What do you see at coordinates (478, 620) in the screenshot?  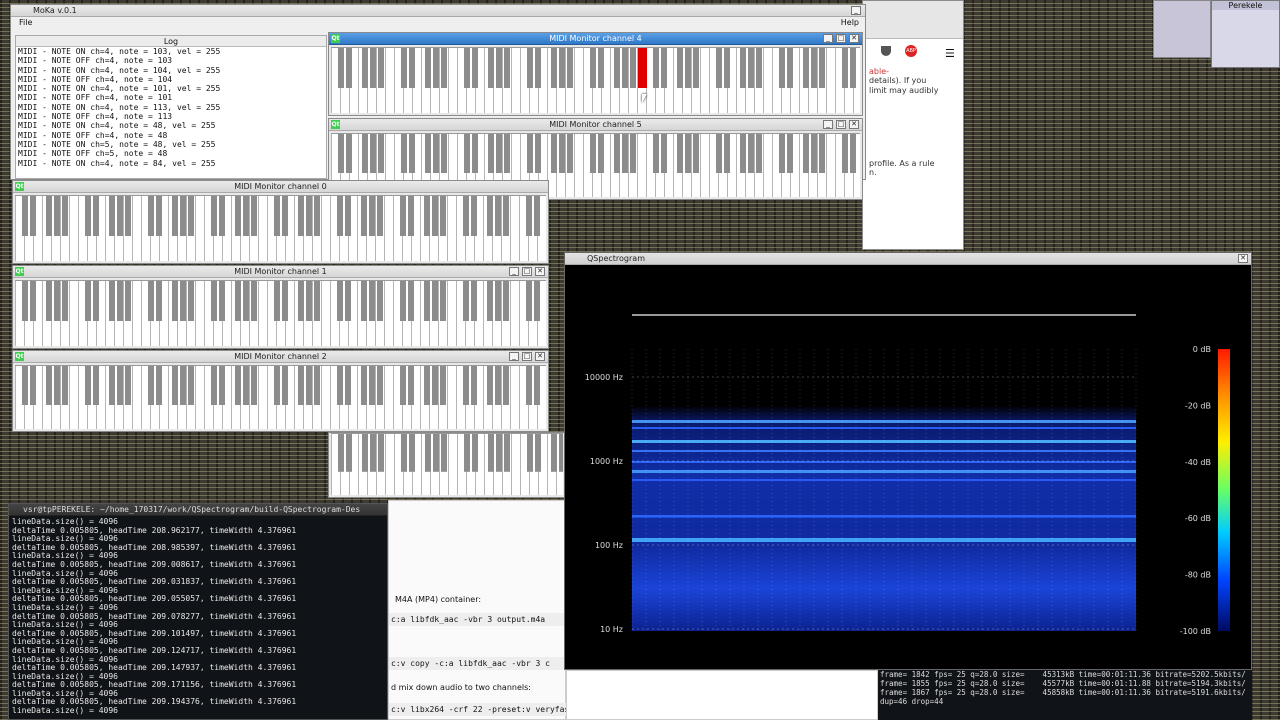 I see `doc-code-1: c:a libfdk_aac -vbr 3 output.m4a` at bounding box center [478, 620].